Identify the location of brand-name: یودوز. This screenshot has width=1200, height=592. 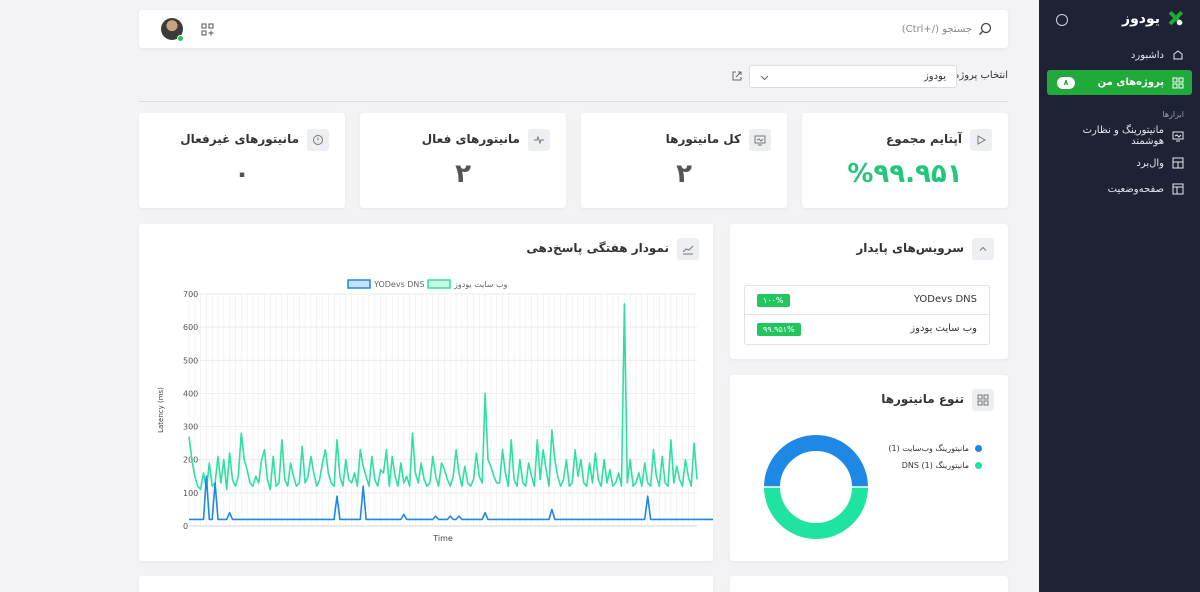
(1141, 19).